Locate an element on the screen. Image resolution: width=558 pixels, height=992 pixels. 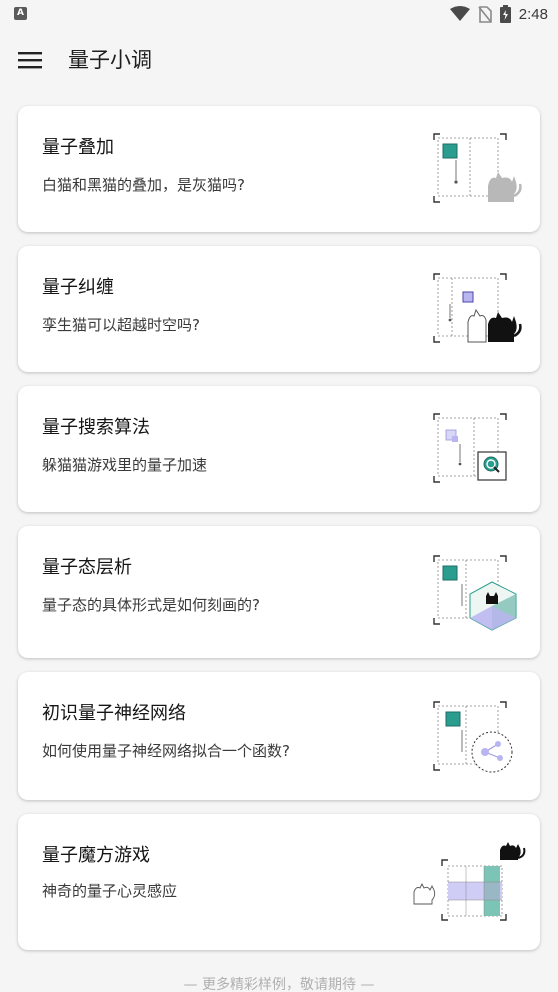
card-subtitle: 量子态的具体形式是如何刻画的? is located at coordinates (151, 605).